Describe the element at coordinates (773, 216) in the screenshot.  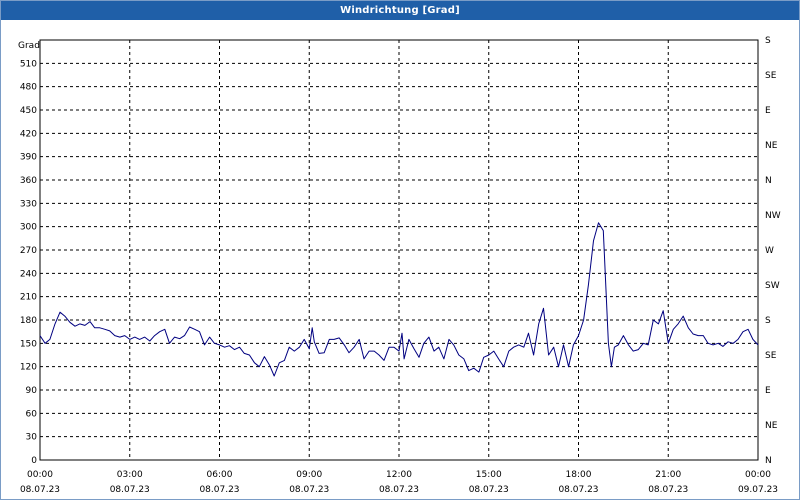
I see `right-tick-label: NW` at that location.